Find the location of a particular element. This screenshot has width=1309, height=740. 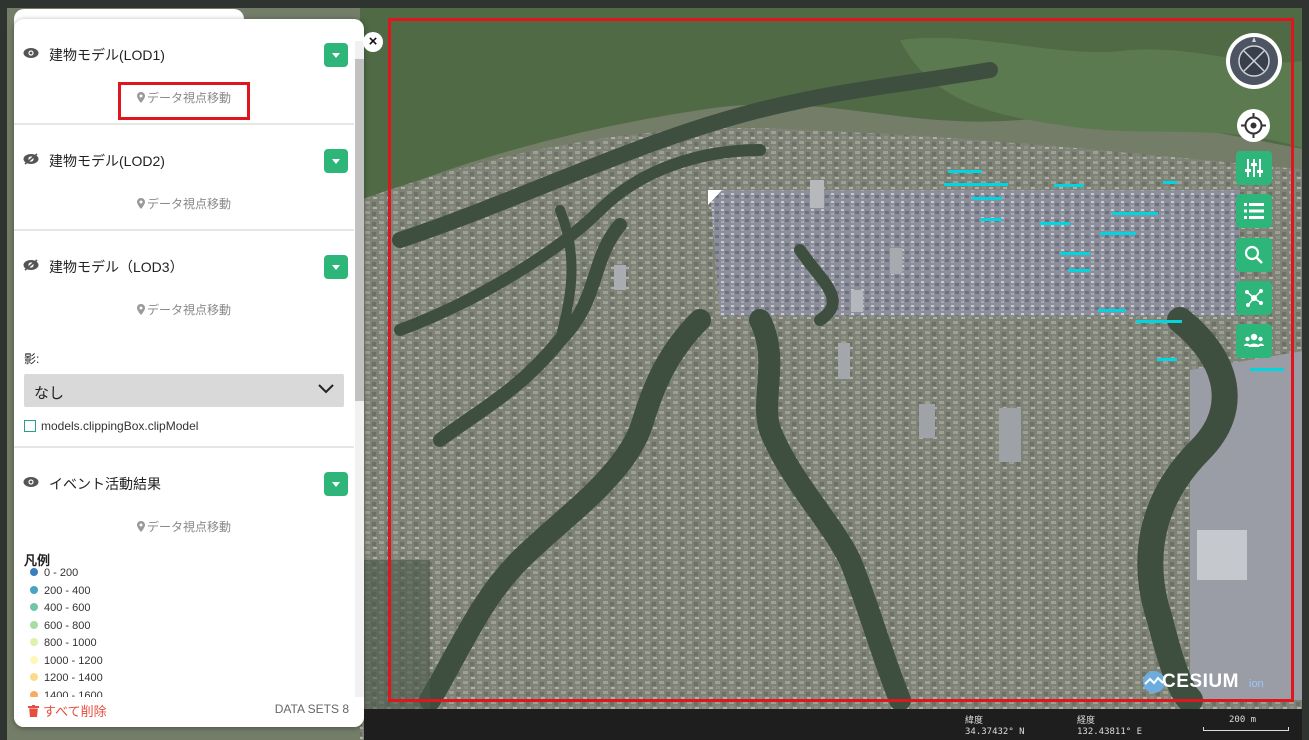

legend-label: 600 - 800 is located at coordinates (67, 625).